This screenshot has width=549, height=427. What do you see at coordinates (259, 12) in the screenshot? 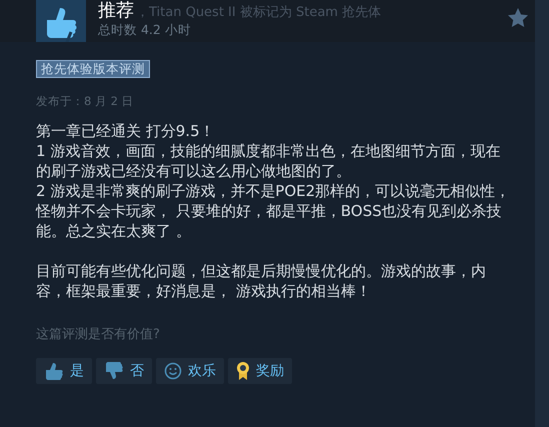
I see `faded-background-text: ，Titan Quest II 被标记为 Steam 抢先体` at bounding box center [259, 12].